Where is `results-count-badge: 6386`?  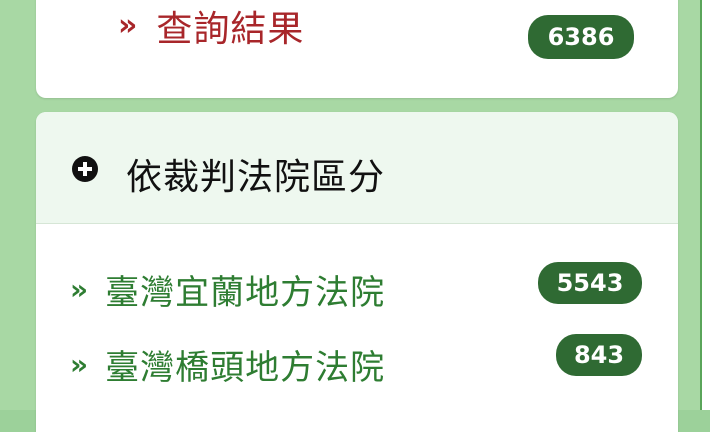 results-count-badge: 6386 is located at coordinates (581, 37).